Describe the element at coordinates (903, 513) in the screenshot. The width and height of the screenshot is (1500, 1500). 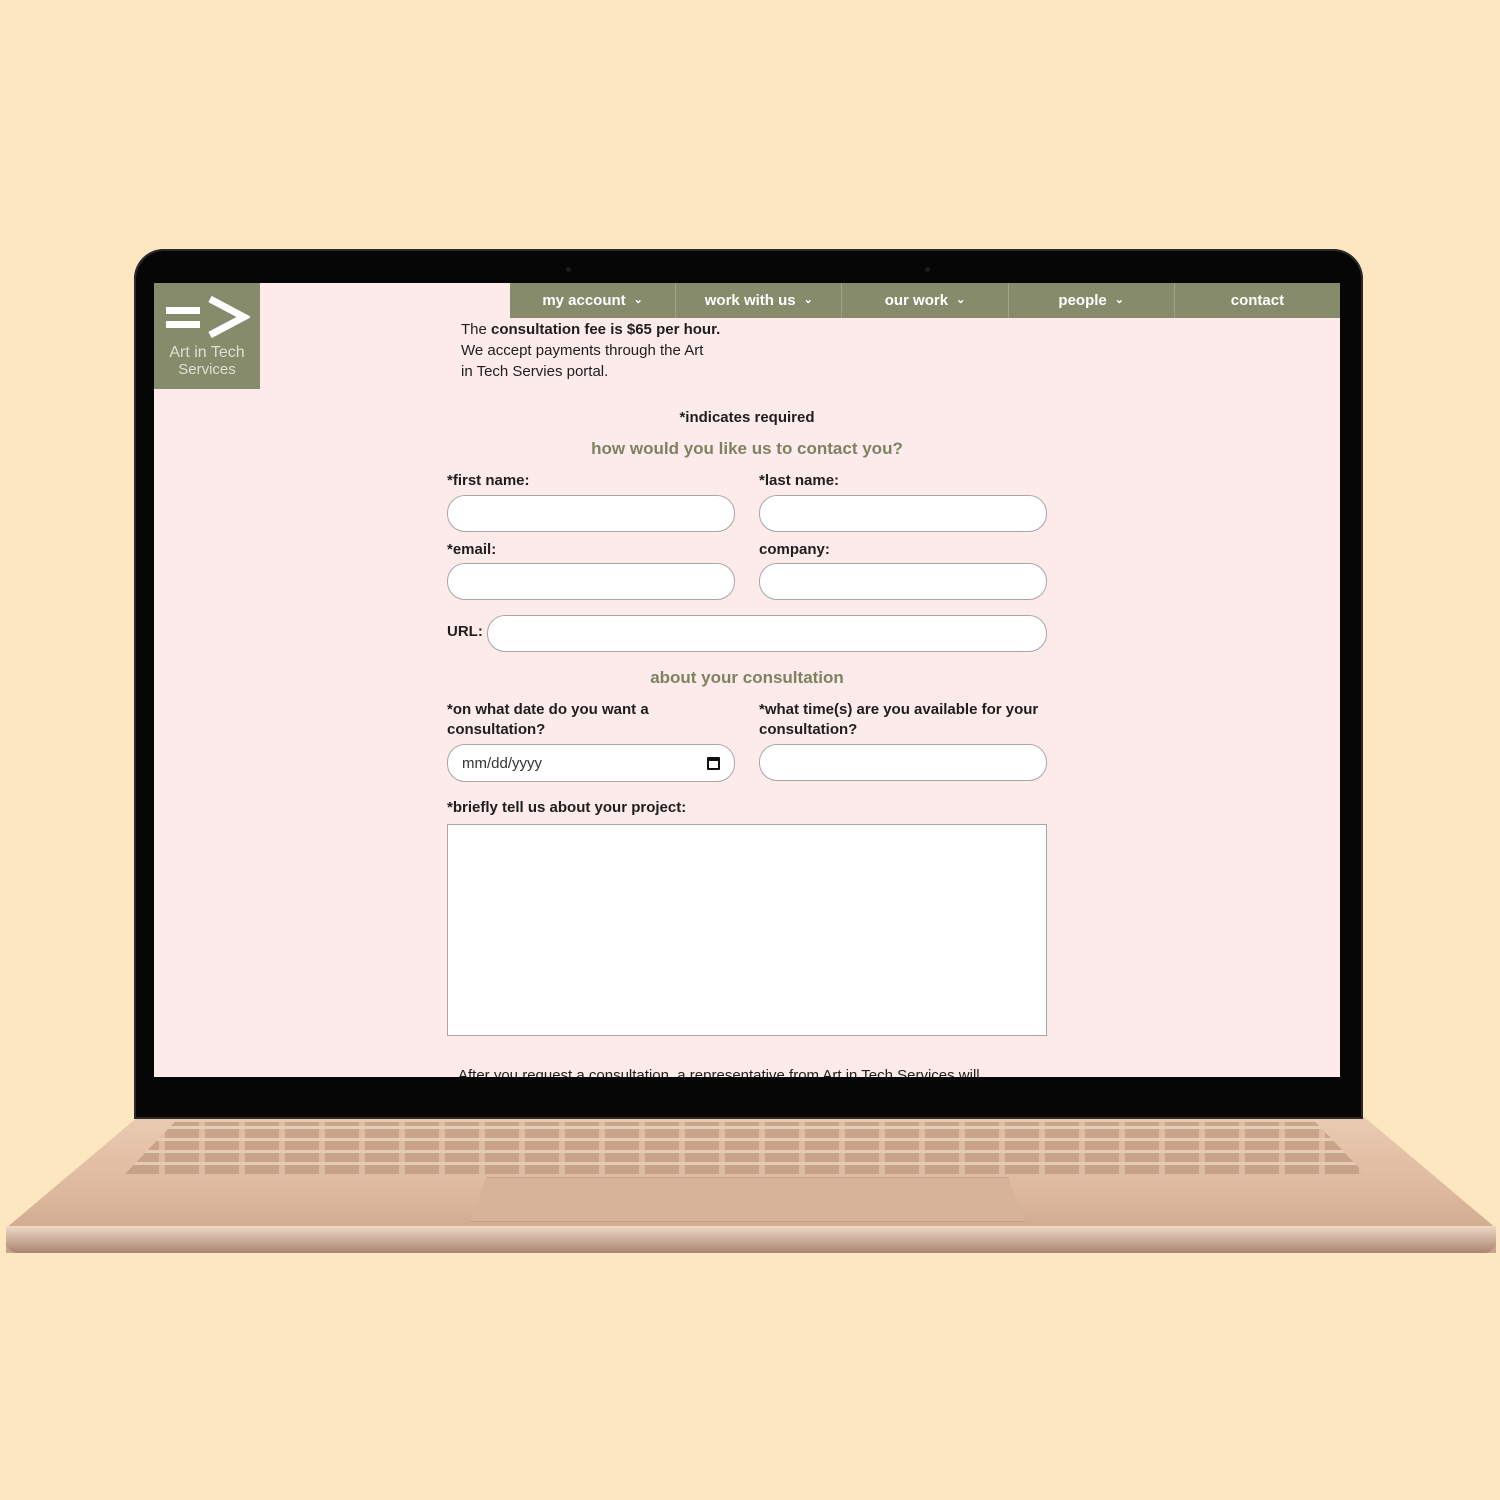
I see `last-name-input` at that location.